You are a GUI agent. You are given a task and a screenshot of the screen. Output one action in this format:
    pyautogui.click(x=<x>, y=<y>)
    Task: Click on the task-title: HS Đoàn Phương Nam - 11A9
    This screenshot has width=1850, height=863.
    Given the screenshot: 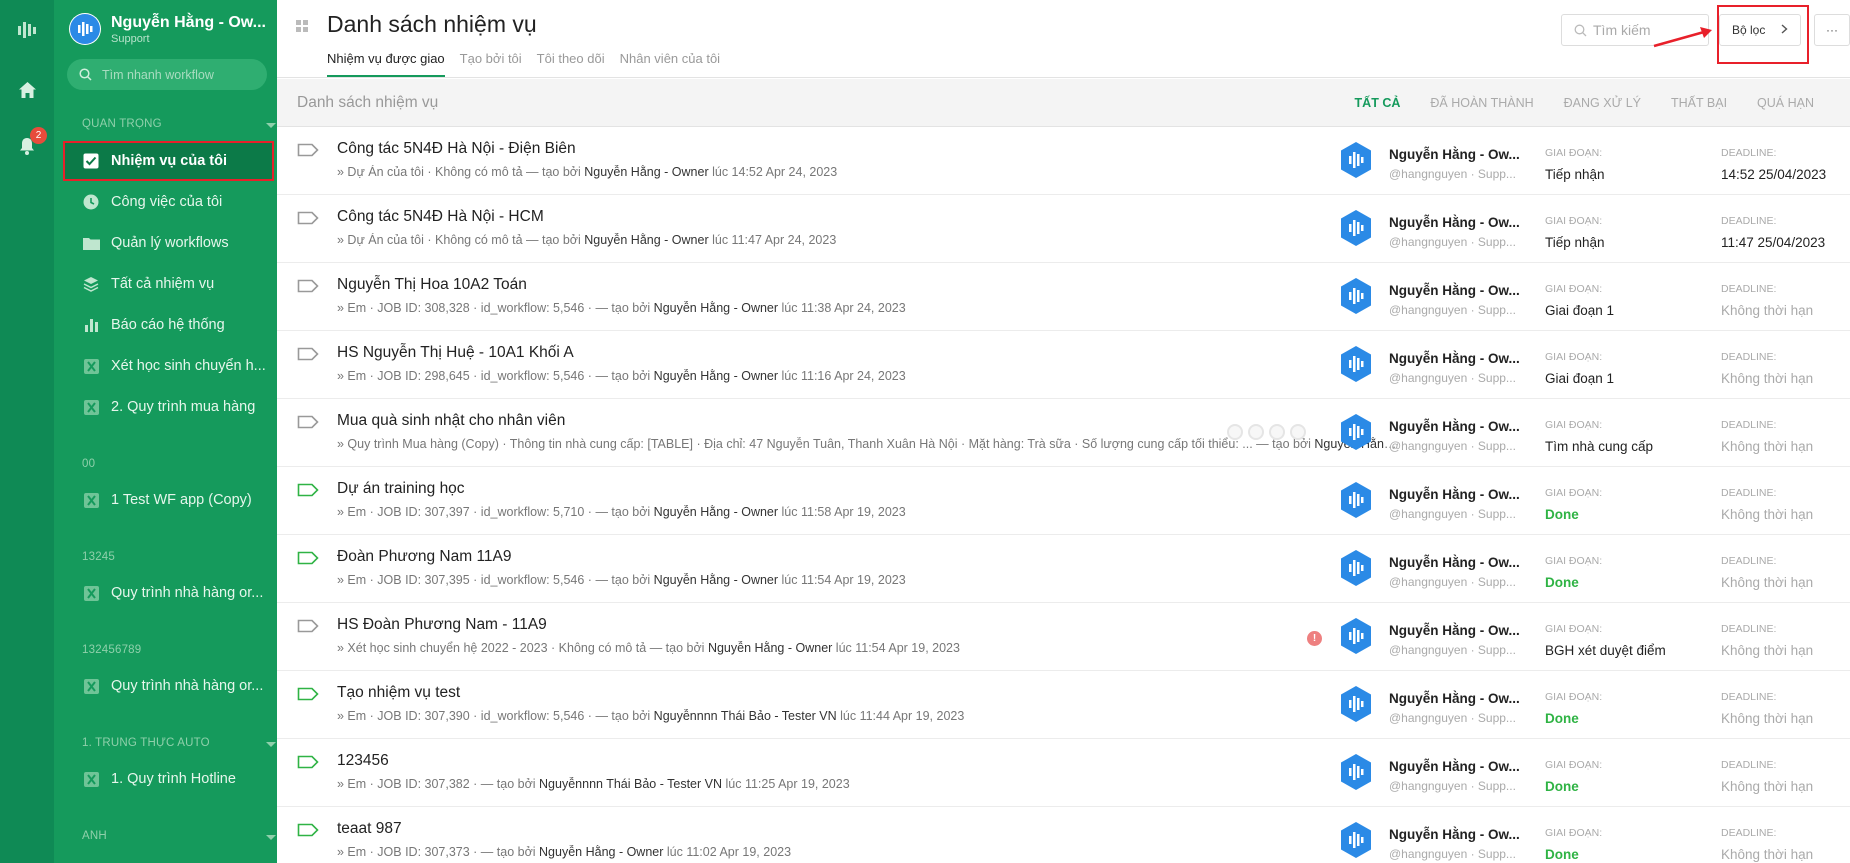 What is the action you would take?
    pyautogui.click(x=442, y=625)
    